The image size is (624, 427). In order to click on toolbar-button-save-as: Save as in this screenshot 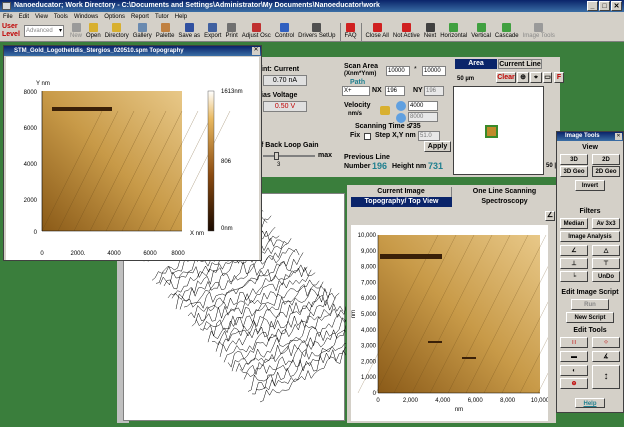, I will do `click(189, 32)`.